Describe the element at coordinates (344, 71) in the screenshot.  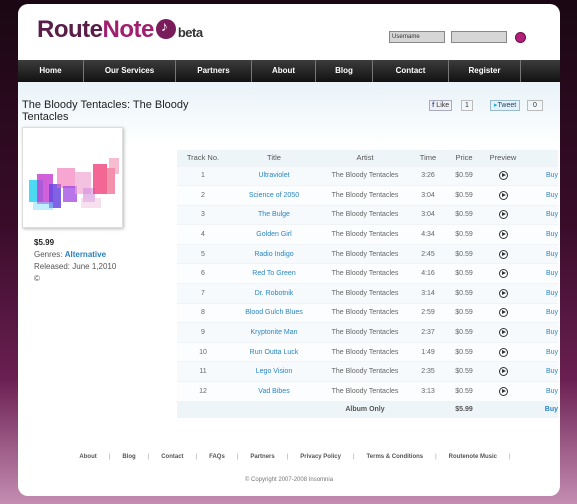
I see `nav-blog: Blog` at that location.